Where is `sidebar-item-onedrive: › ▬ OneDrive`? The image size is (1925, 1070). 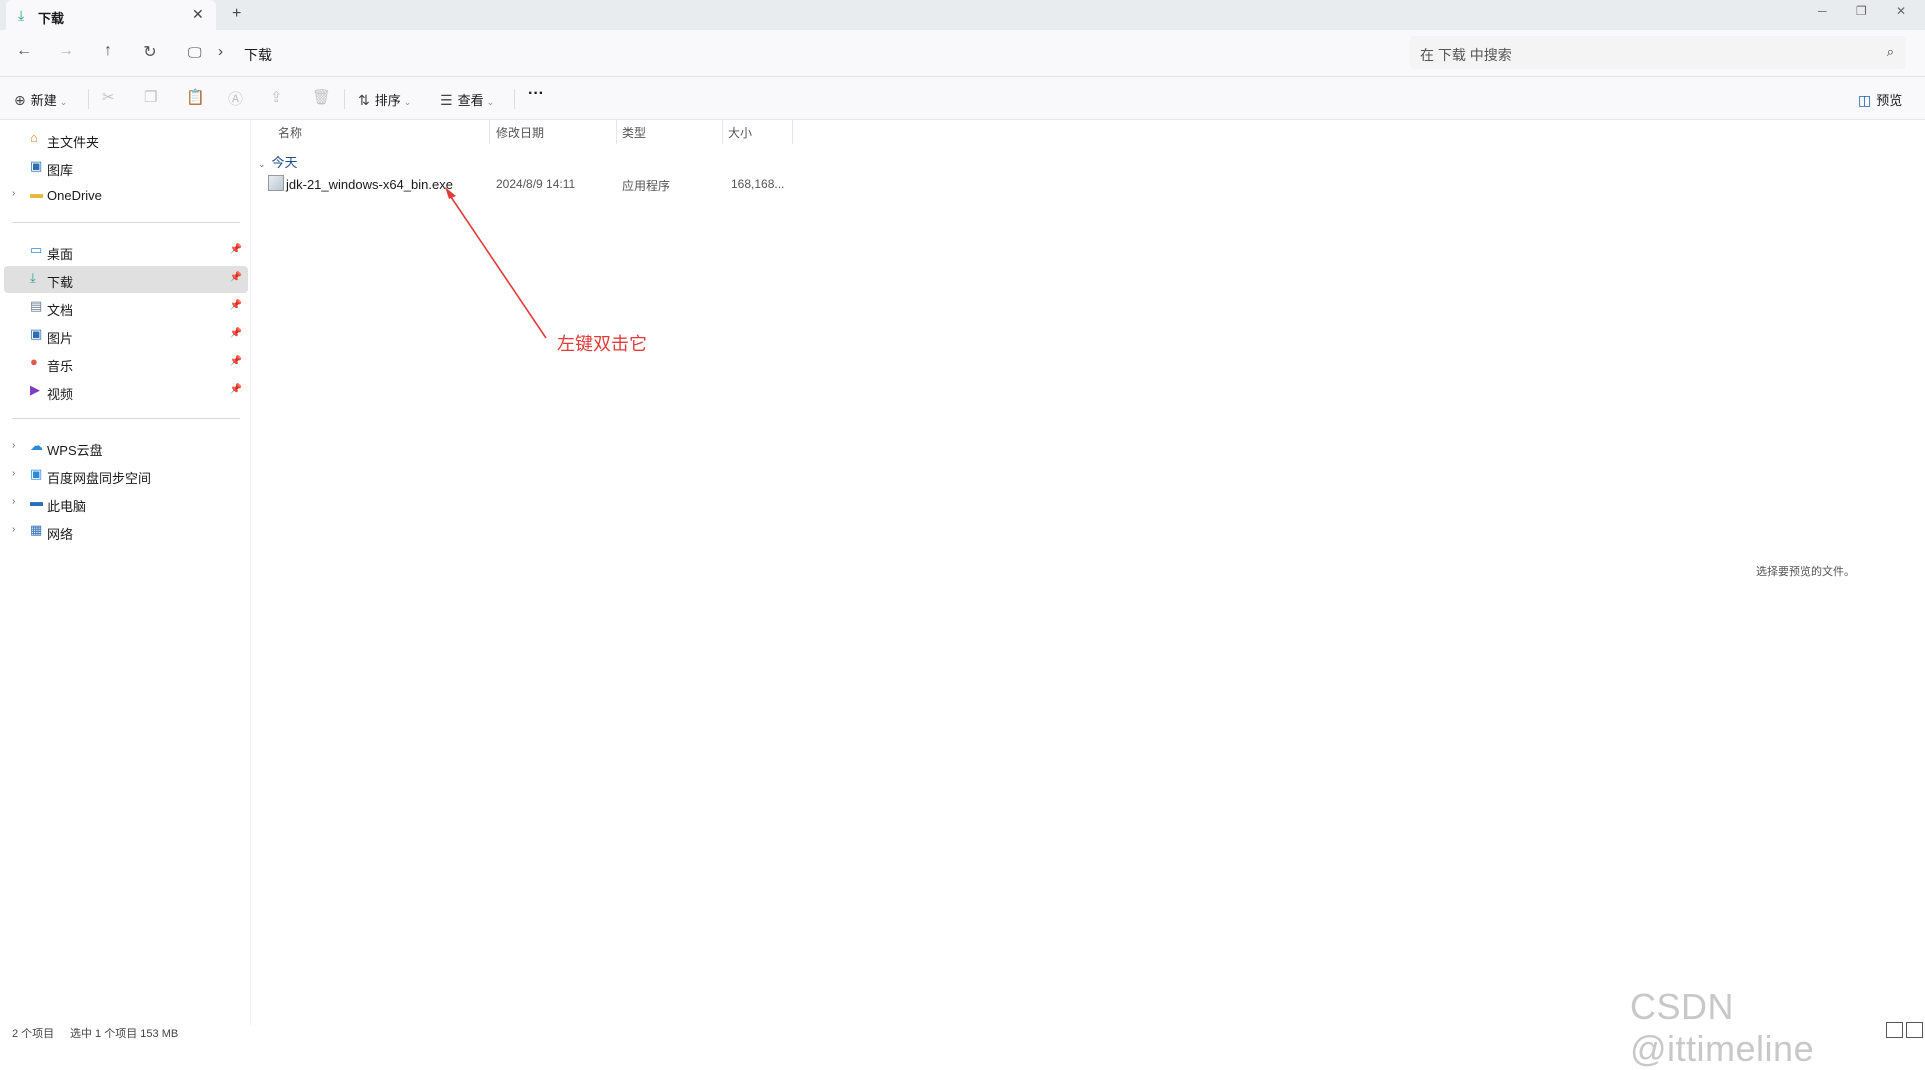
sidebar-item-onedrive: › ▬ OneDrive is located at coordinates (126, 195).